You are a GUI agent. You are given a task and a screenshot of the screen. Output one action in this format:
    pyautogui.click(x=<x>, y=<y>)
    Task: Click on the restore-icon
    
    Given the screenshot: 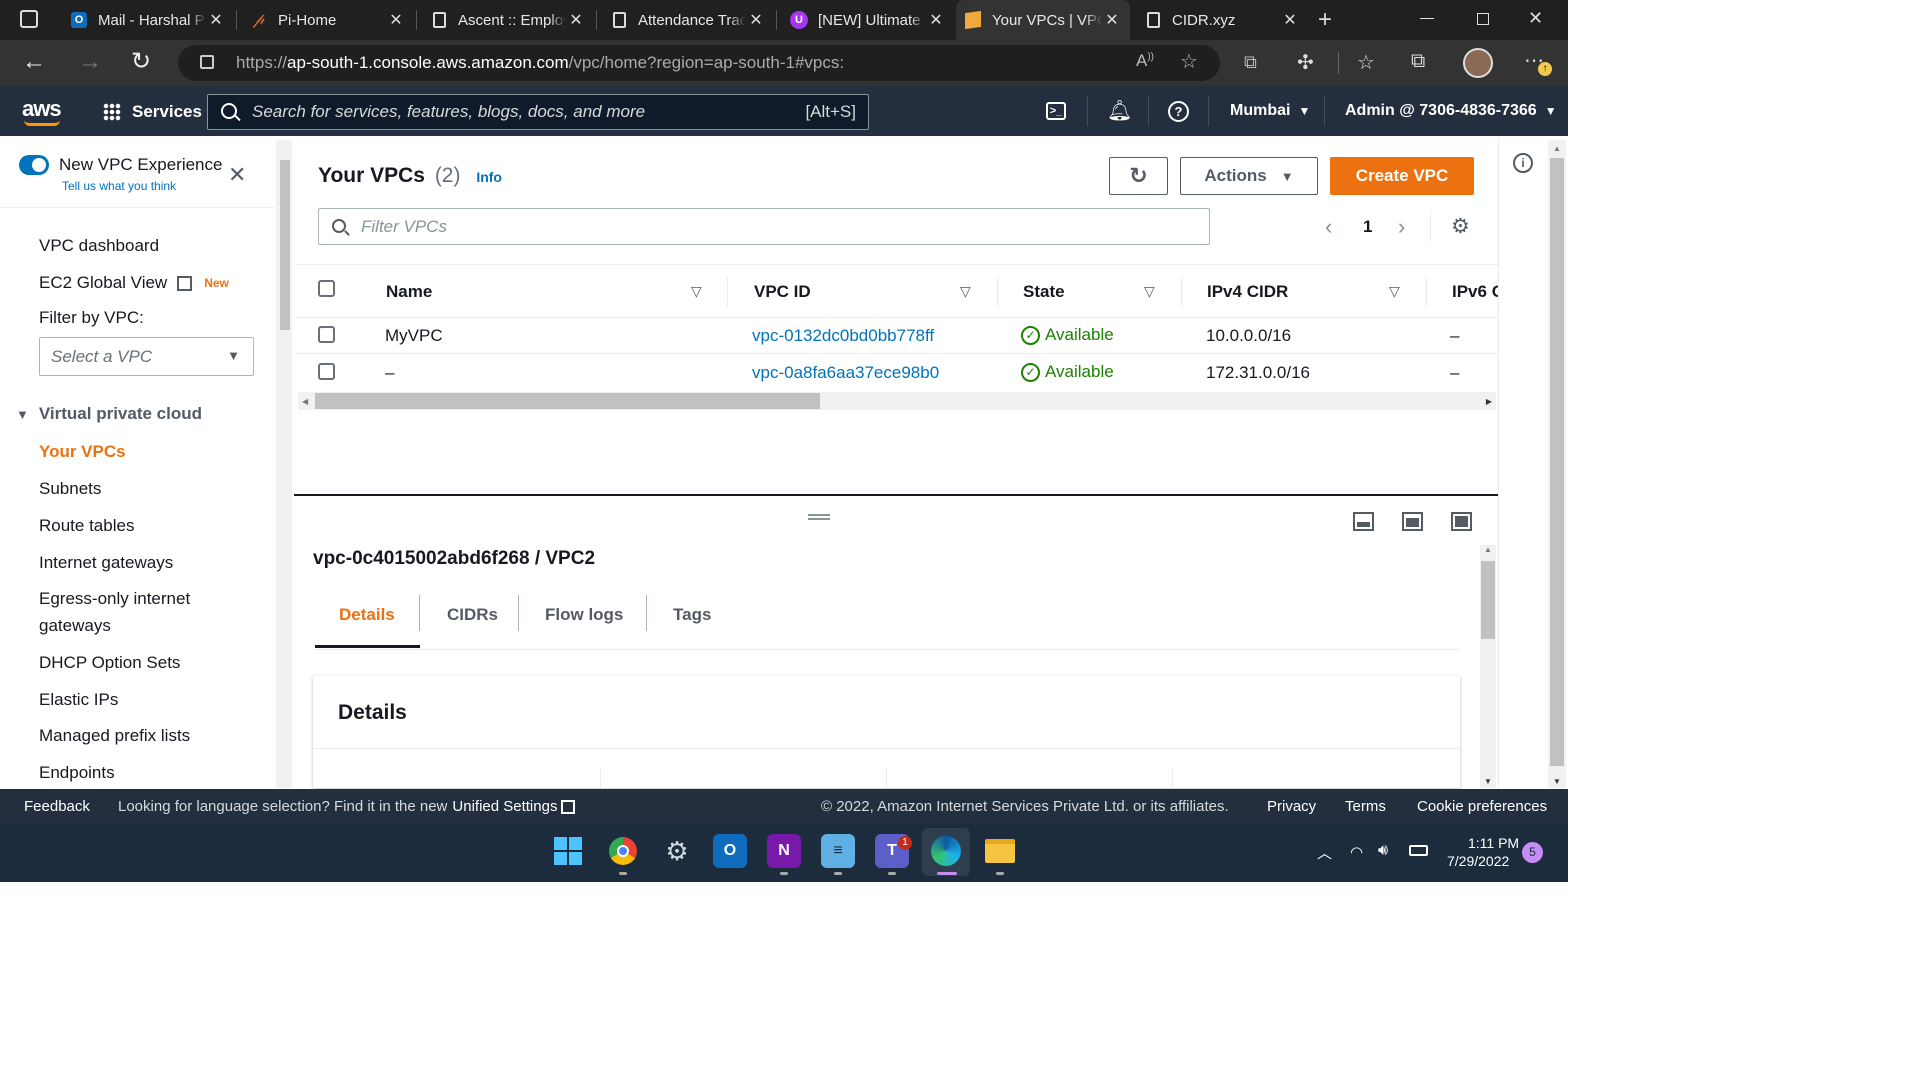 What is the action you would take?
    pyautogui.click(x=1483, y=19)
    